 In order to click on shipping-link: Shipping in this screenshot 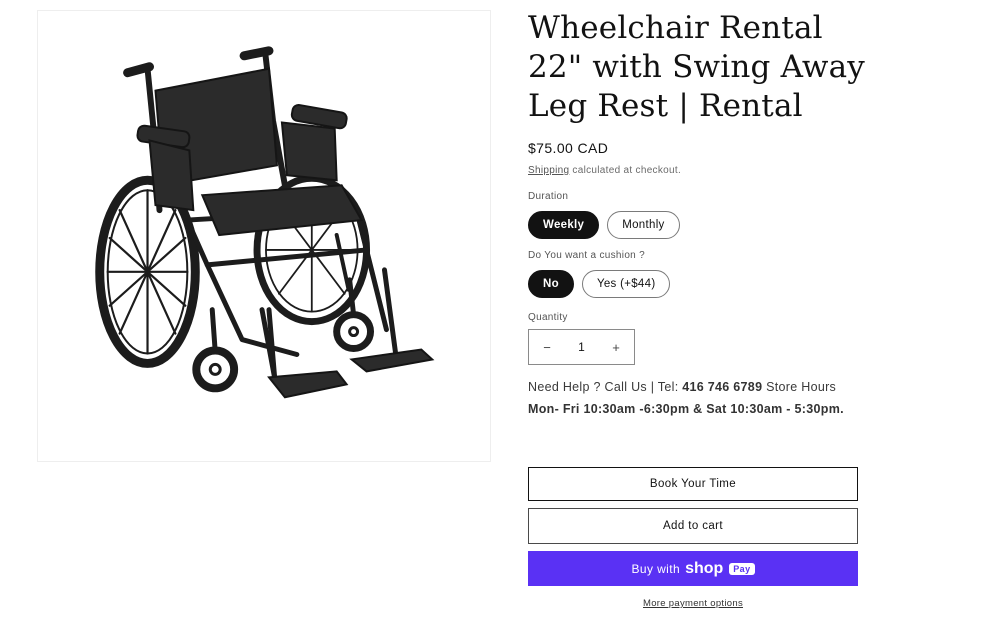, I will do `click(548, 170)`.